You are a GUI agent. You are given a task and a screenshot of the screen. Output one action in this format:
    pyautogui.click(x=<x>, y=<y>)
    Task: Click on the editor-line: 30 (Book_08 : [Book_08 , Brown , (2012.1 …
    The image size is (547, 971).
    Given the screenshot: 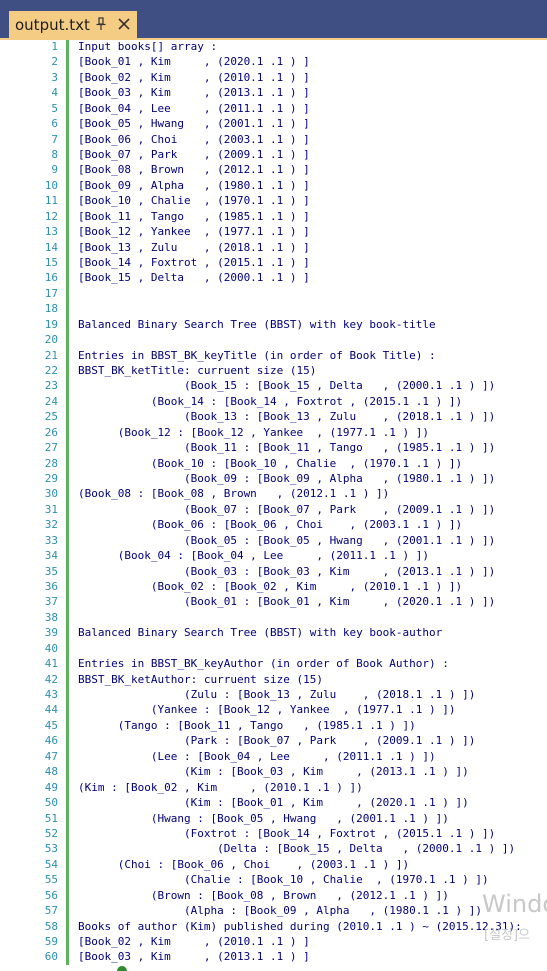 What is the action you would take?
    pyautogui.click(x=273, y=493)
    